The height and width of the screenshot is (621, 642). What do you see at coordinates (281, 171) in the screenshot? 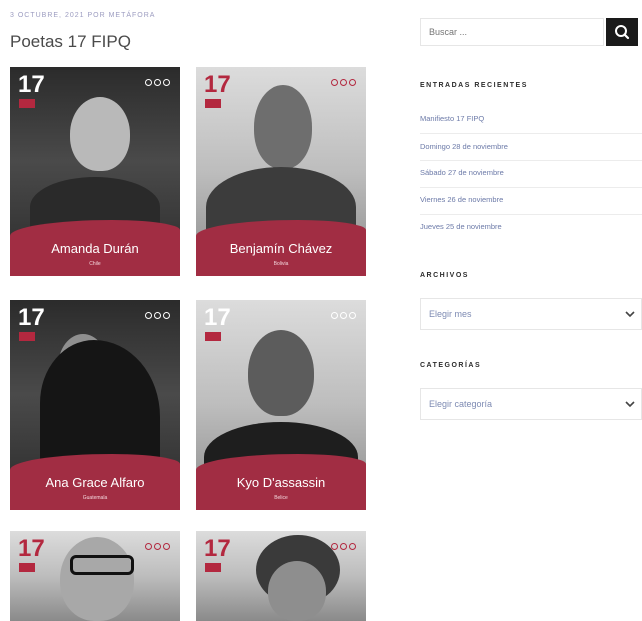
I see `poet-card-benjamin-chavez: 17 Benjamín Chávez Bolivia` at bounding box center [281, 171].